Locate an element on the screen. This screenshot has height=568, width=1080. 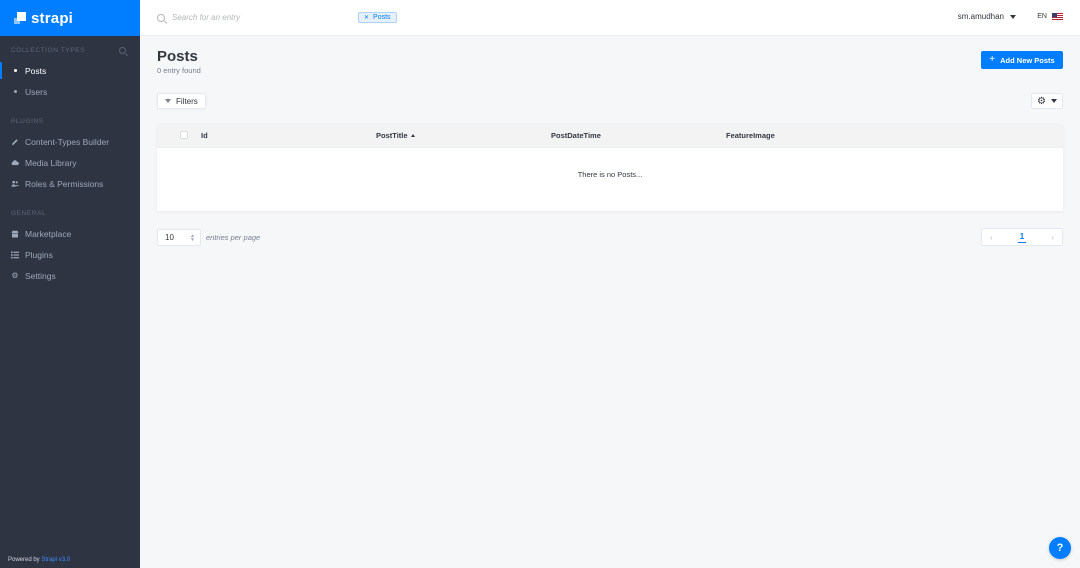
add-new-posts-button: + Add New Posts is located at coordinates (1022, 60).